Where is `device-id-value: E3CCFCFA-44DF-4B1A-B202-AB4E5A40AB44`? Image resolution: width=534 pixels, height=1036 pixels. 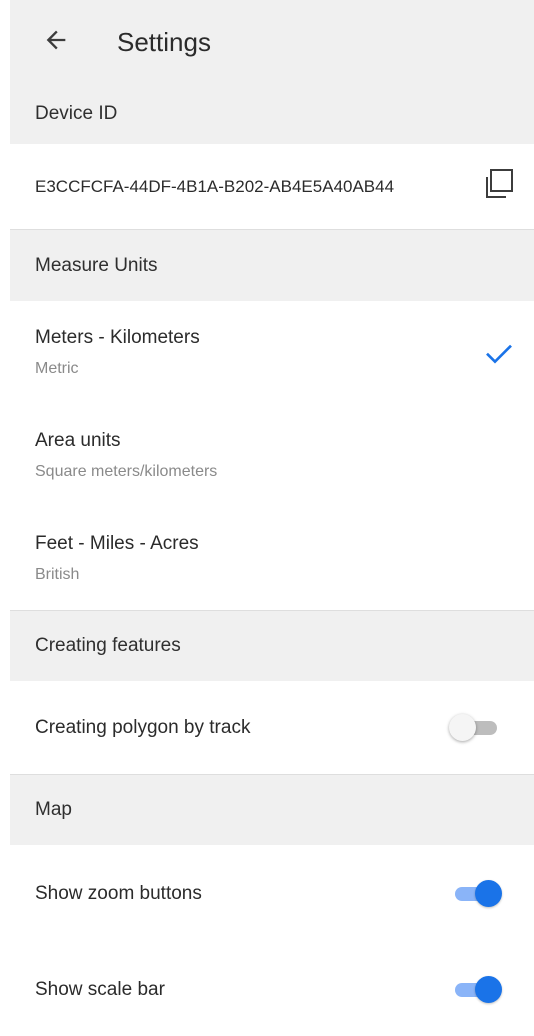 device-id-value: E3CCFCFA-44DF-4B1A-B202-AB4E5A40AB44 is located at coordinates (215, 186).